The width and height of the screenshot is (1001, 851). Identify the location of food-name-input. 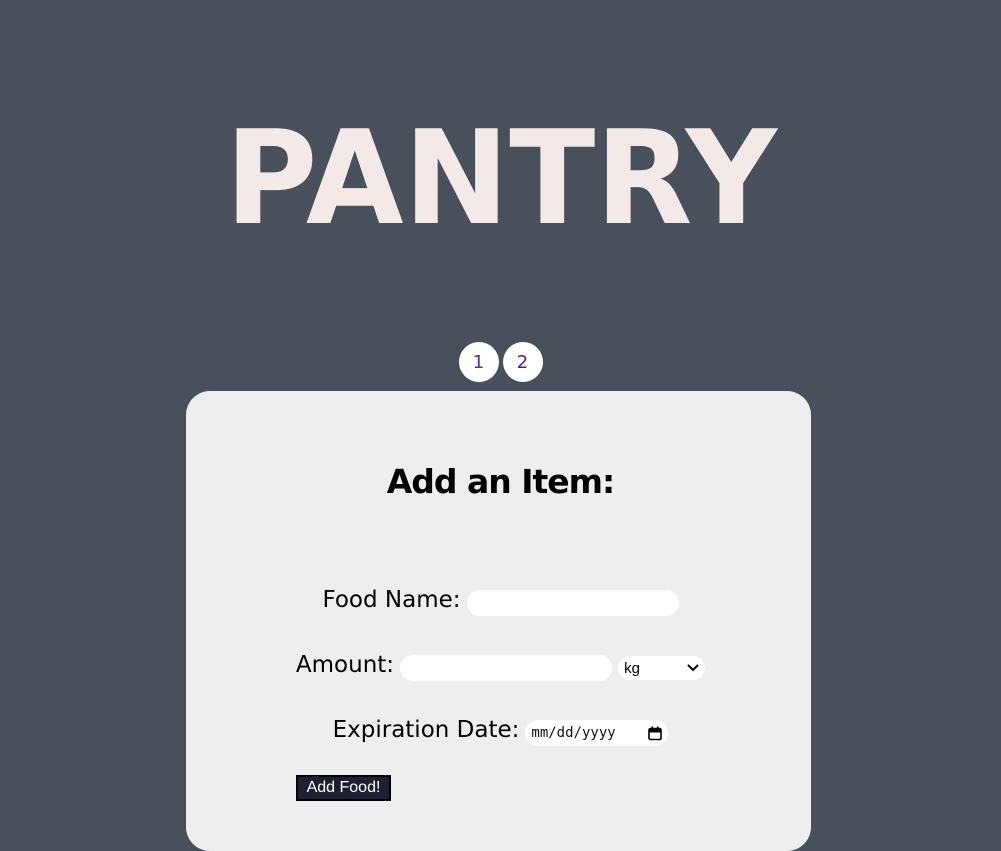
(572, 603).